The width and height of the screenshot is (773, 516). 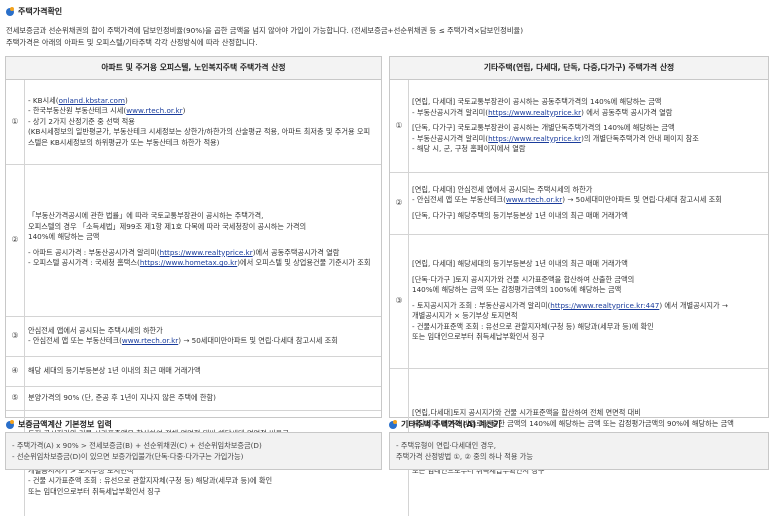 I want to click on row-number: ⑤, so click(x=15, y=398).